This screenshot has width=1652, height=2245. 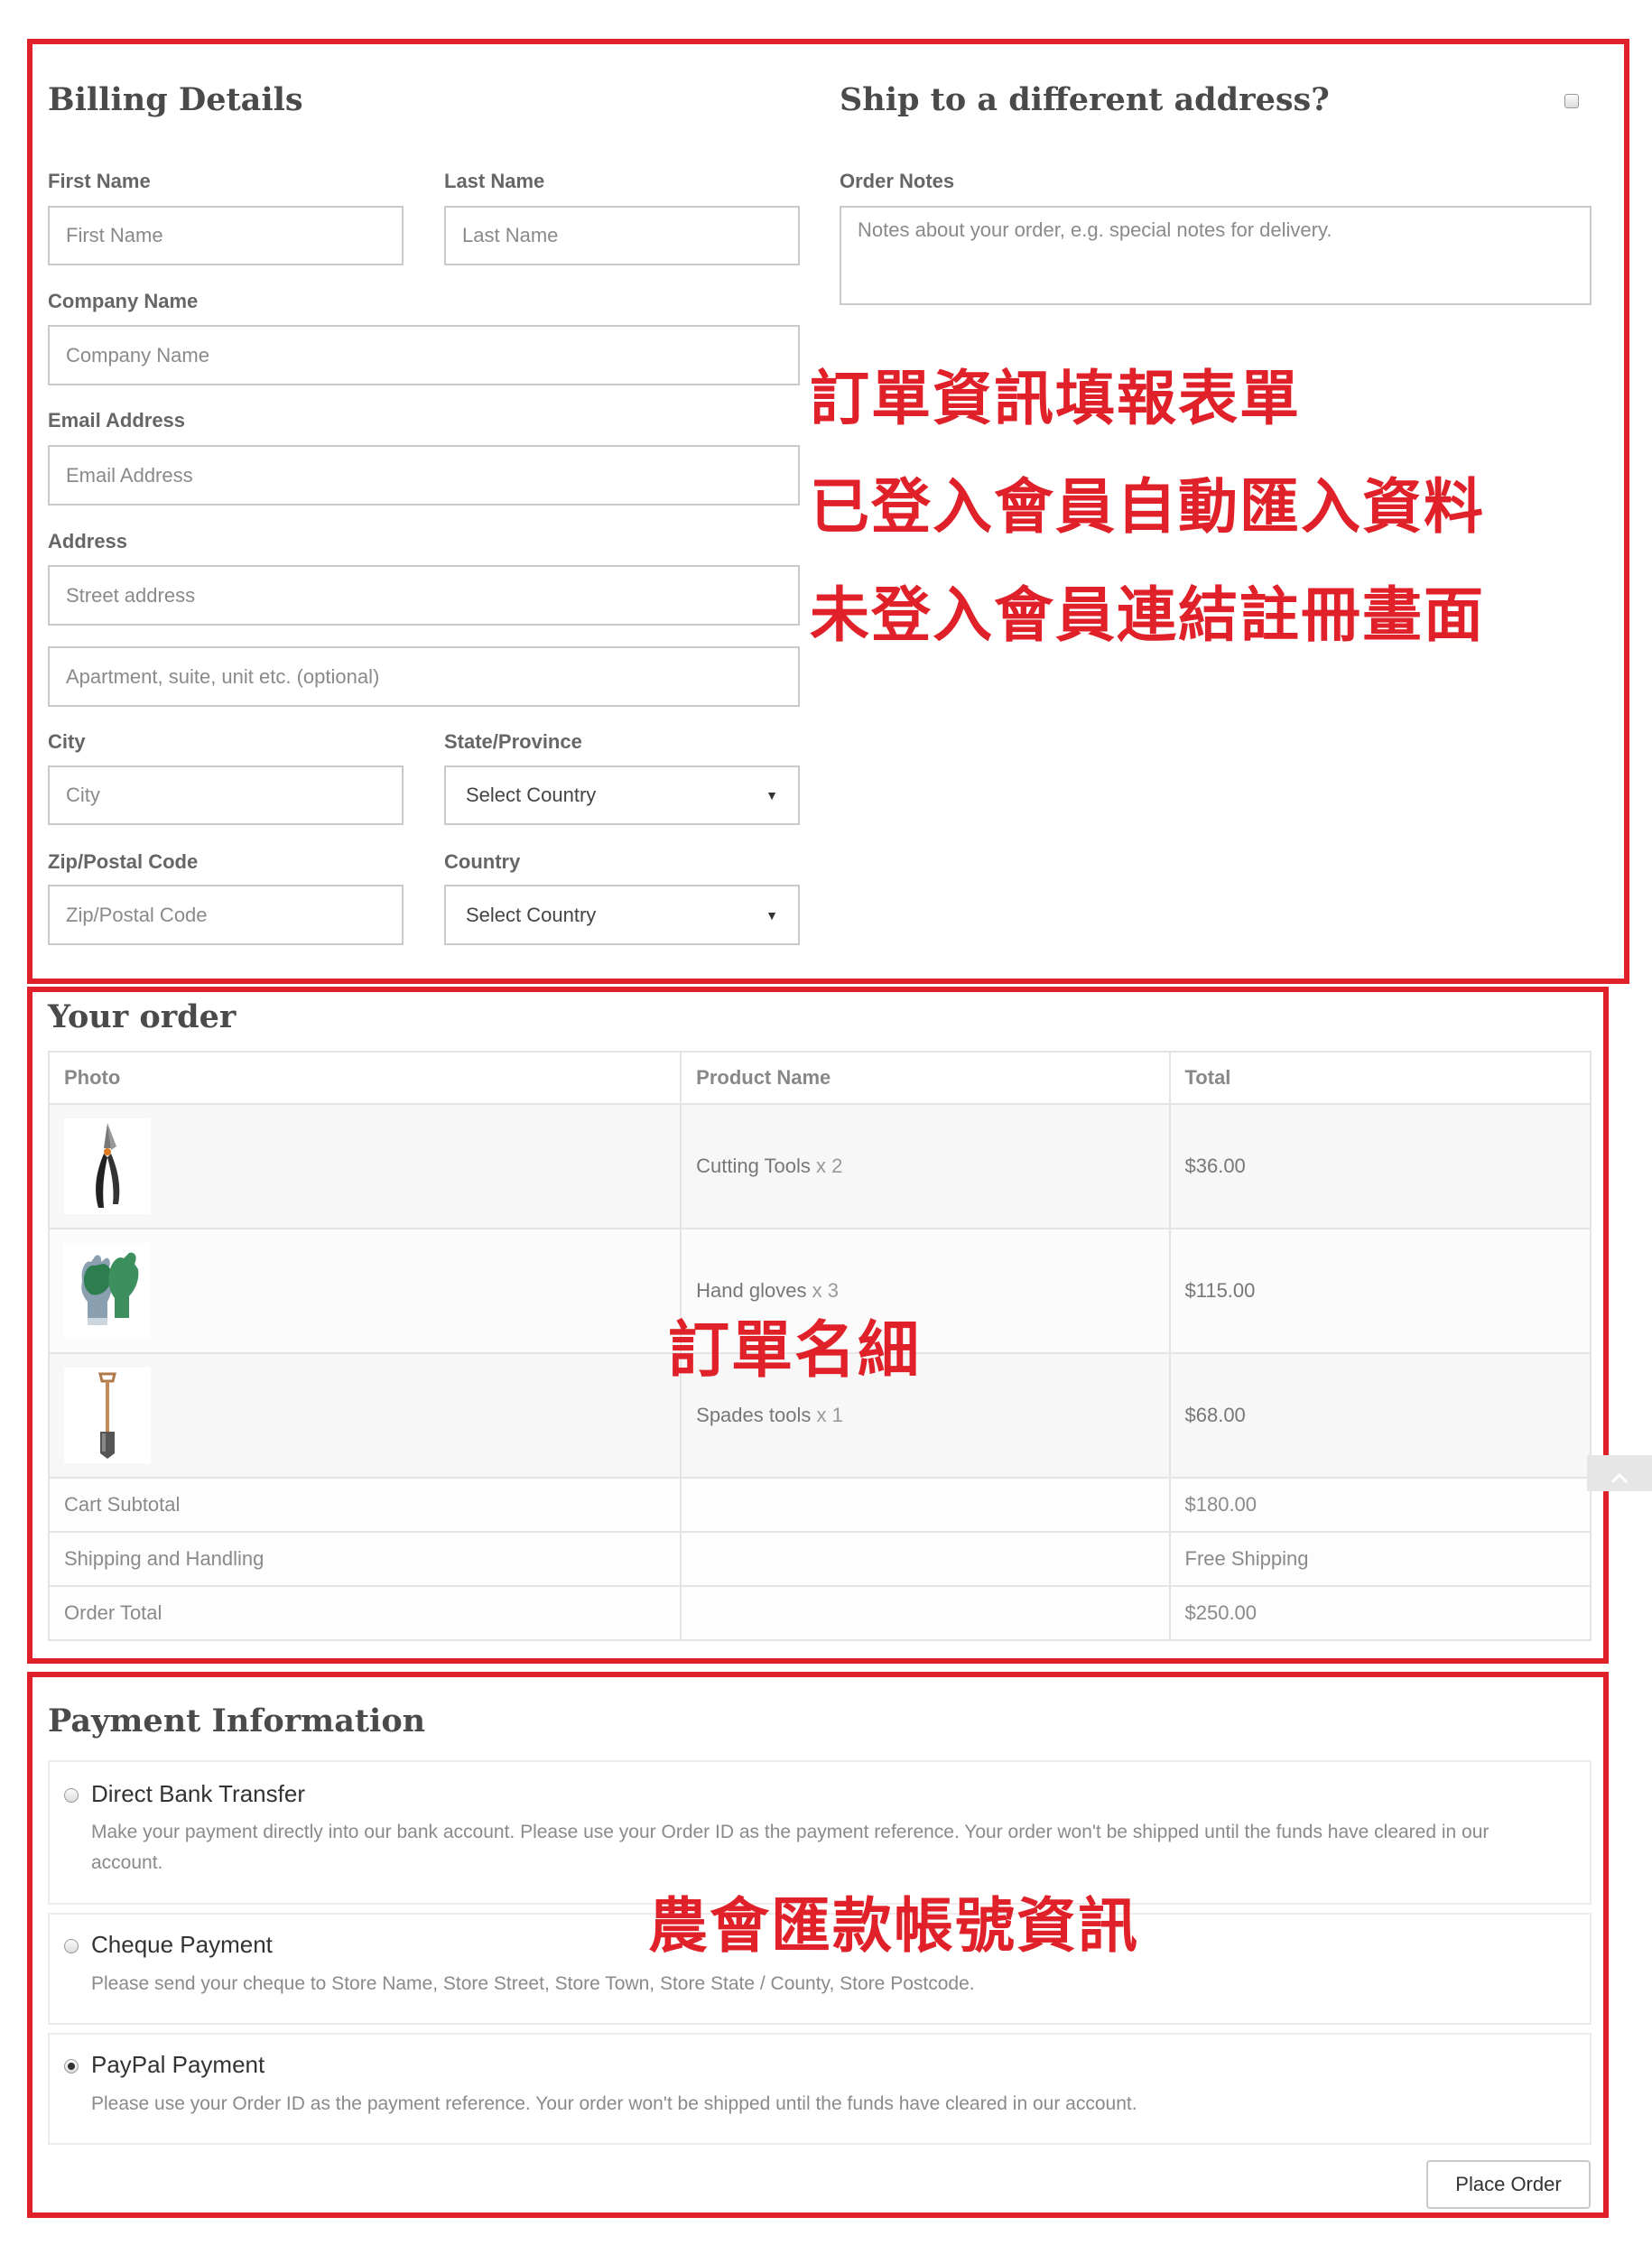 What do you see at coordinates (893, 1926) in the screenshot?
I see `annotation-payment: 農會匯款帳號資訊` at bounding box center [893, 1926].